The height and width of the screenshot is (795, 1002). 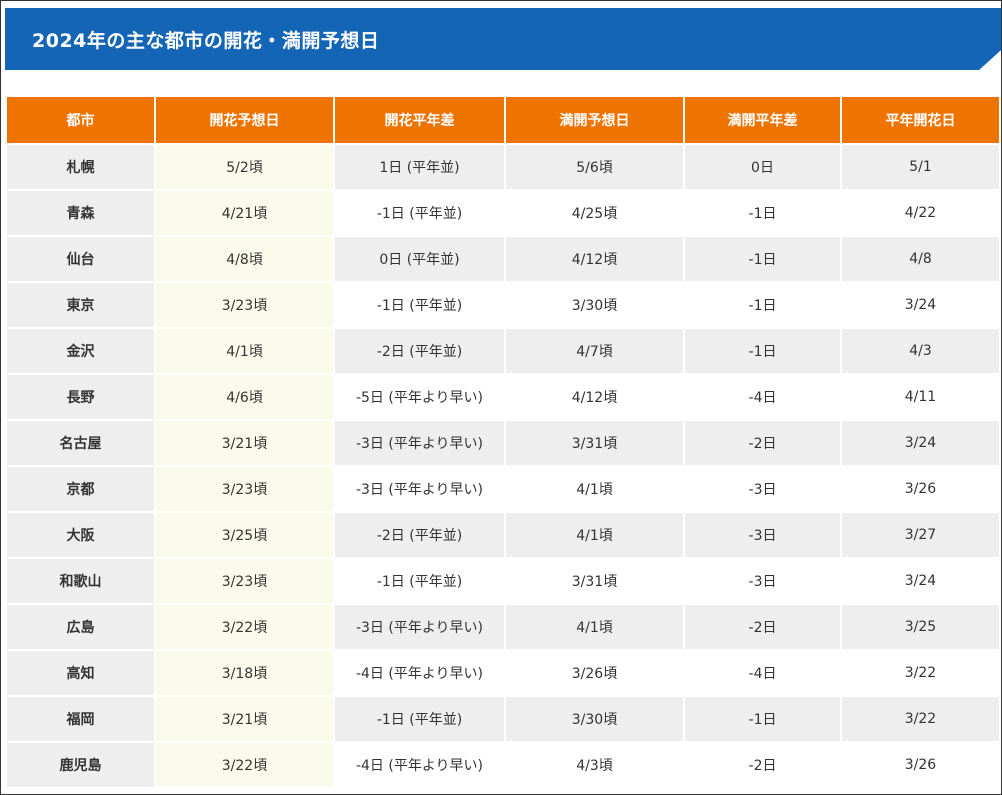 I want to click on cell-full-bloom-date: 5/6頃, so click(x=594, y=168).